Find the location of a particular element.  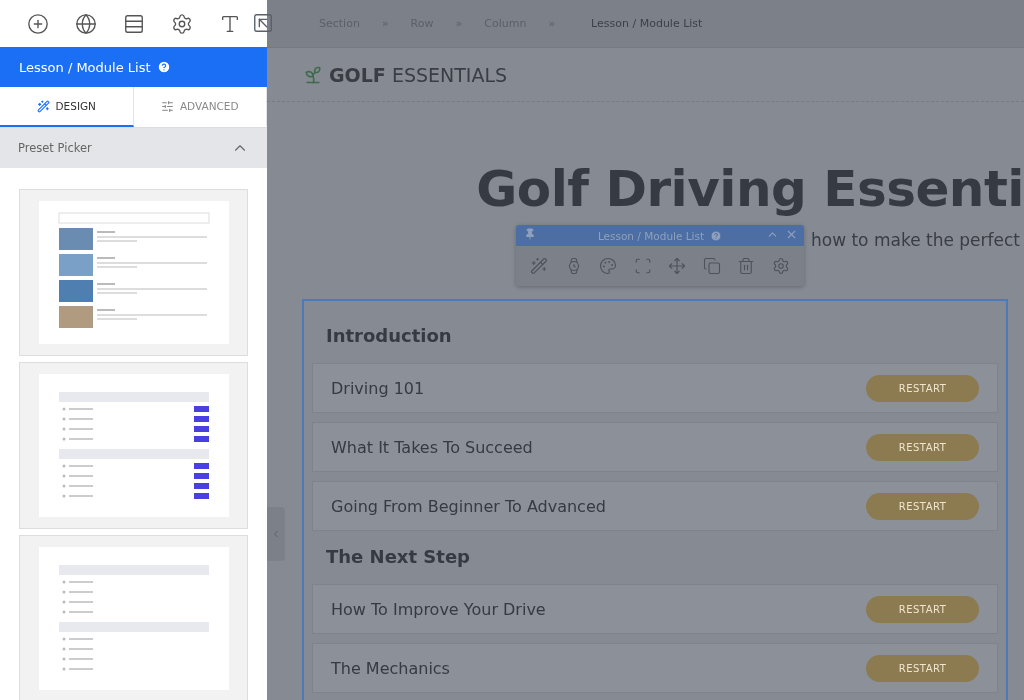

panel-tab: ADVANCED is located at coordinates (200, 107).